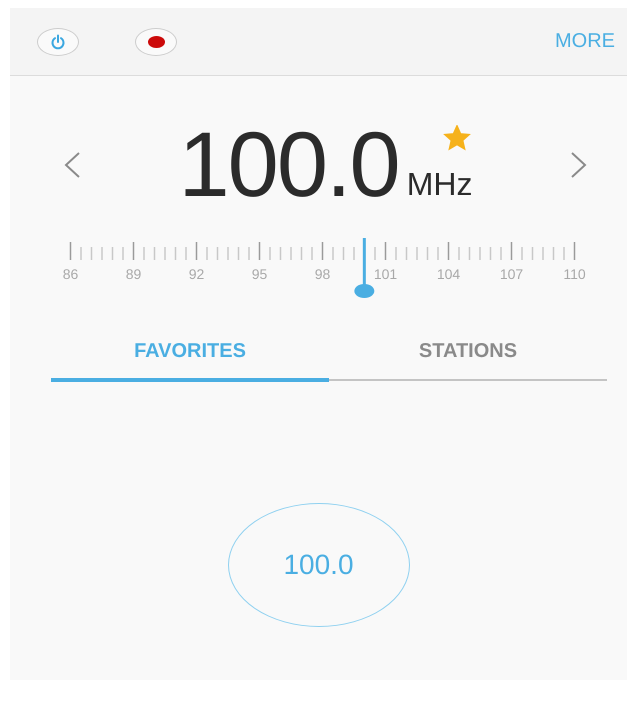  I want to click on record-button, so click(156, 42).